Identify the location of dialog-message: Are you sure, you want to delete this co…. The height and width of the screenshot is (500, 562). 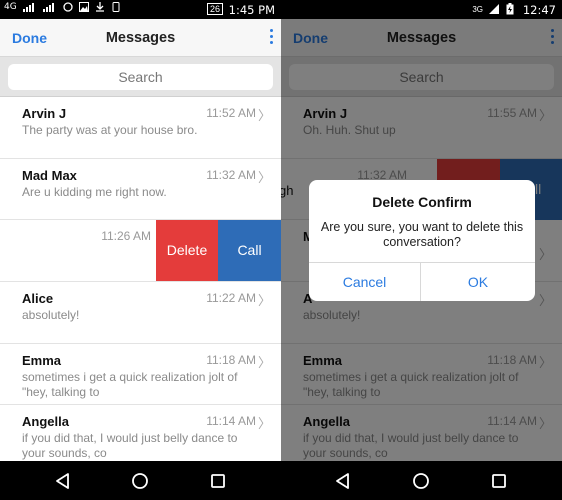
(422, 234).